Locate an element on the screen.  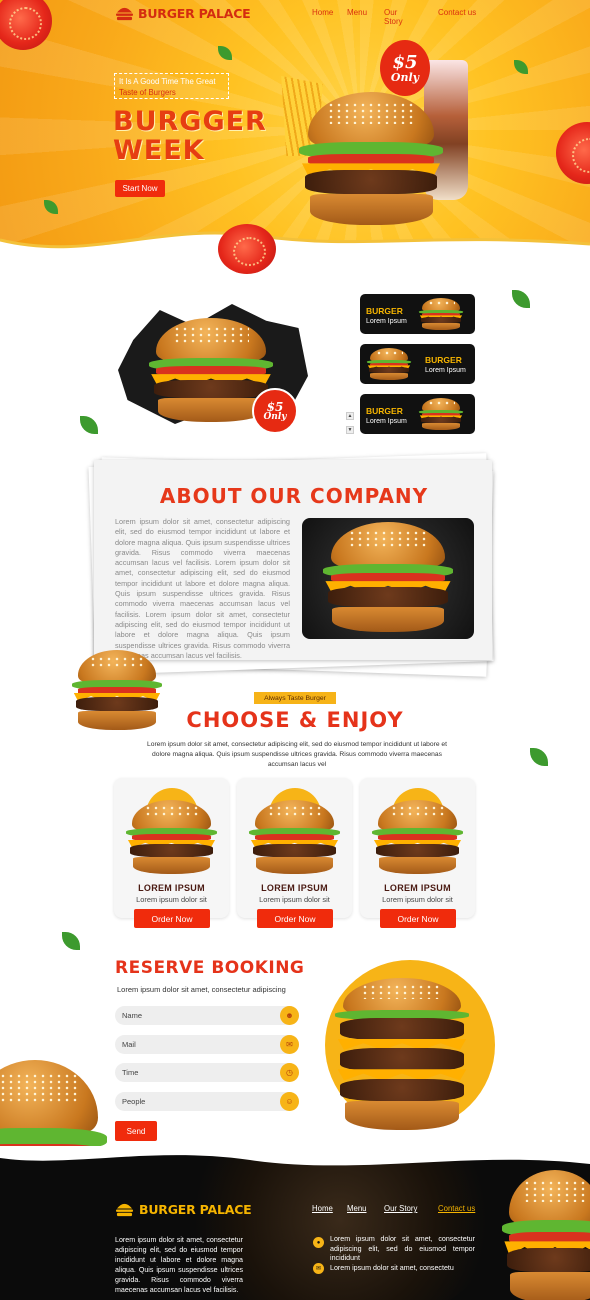
featured-price-sub: Only is located at coordinates (275, 416).